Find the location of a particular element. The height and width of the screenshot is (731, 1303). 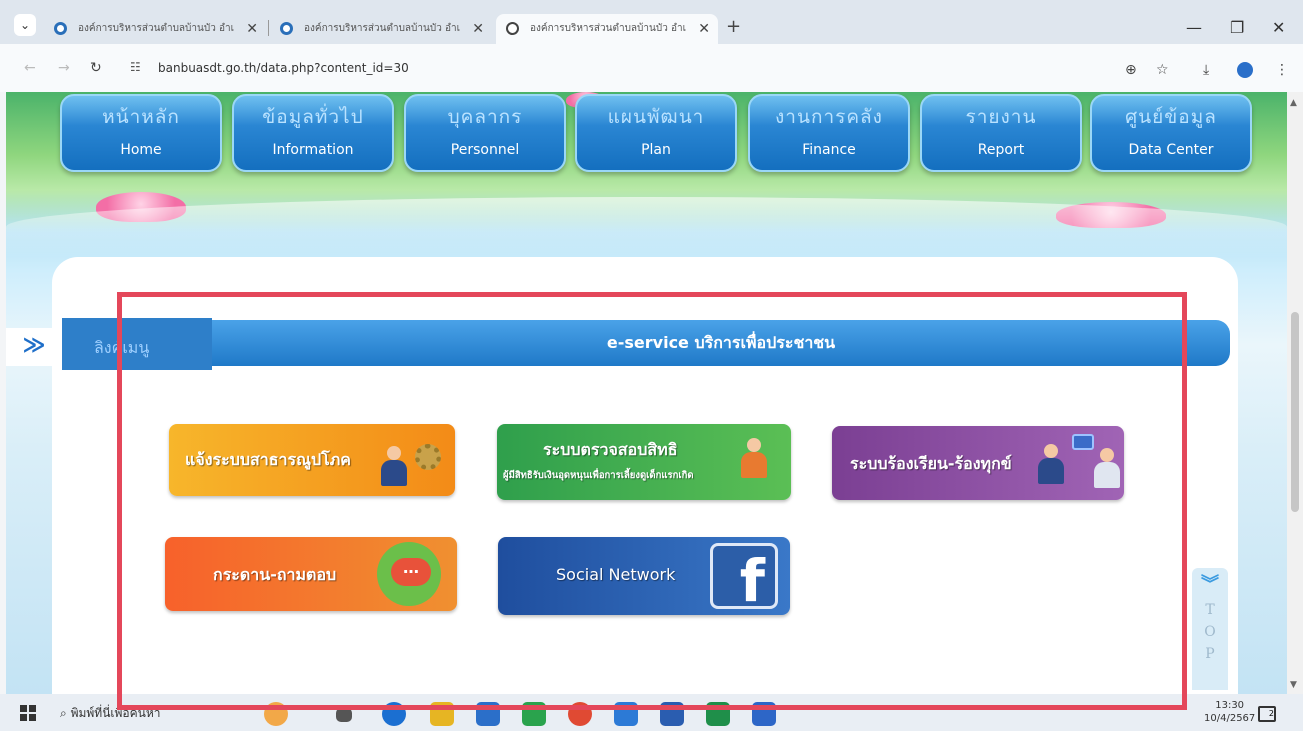

line-app-icon is located at coordinates (534, 714).